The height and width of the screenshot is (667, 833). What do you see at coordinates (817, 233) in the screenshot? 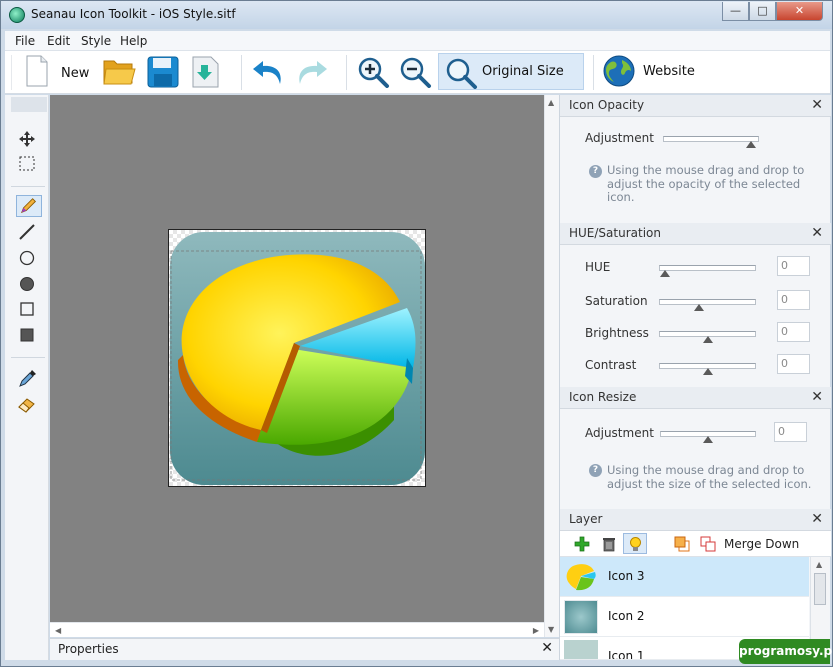
I see `hue-panel-close-icon: ✕` at bounding box center [817, 233].